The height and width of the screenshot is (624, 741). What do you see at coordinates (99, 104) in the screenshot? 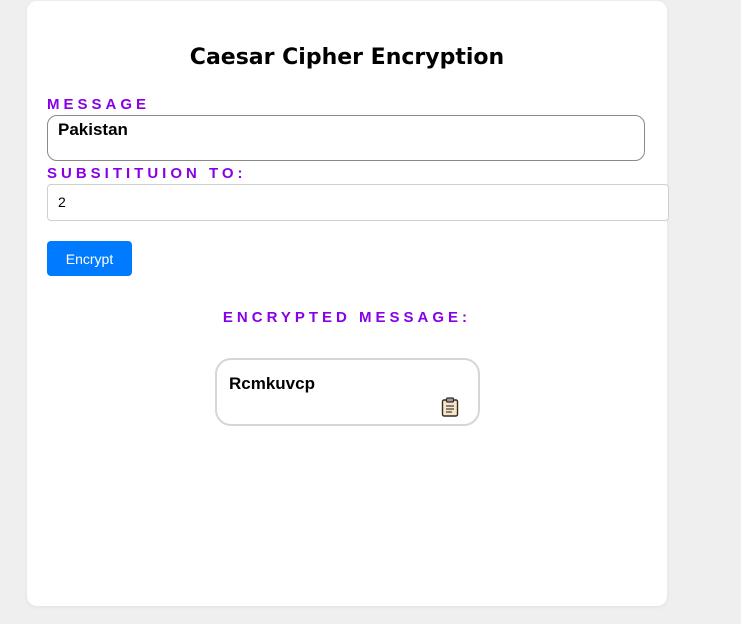
I see `message-label: MESSAGE` at bounding box center [99, 104].